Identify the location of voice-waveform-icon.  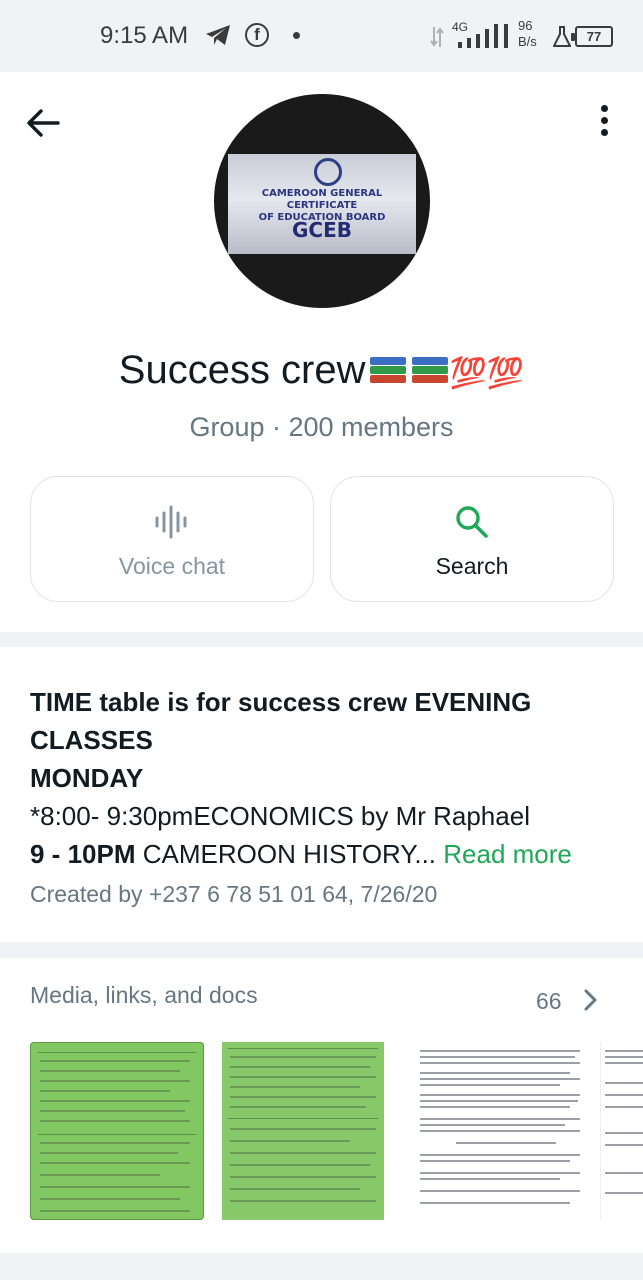
(171, 522).